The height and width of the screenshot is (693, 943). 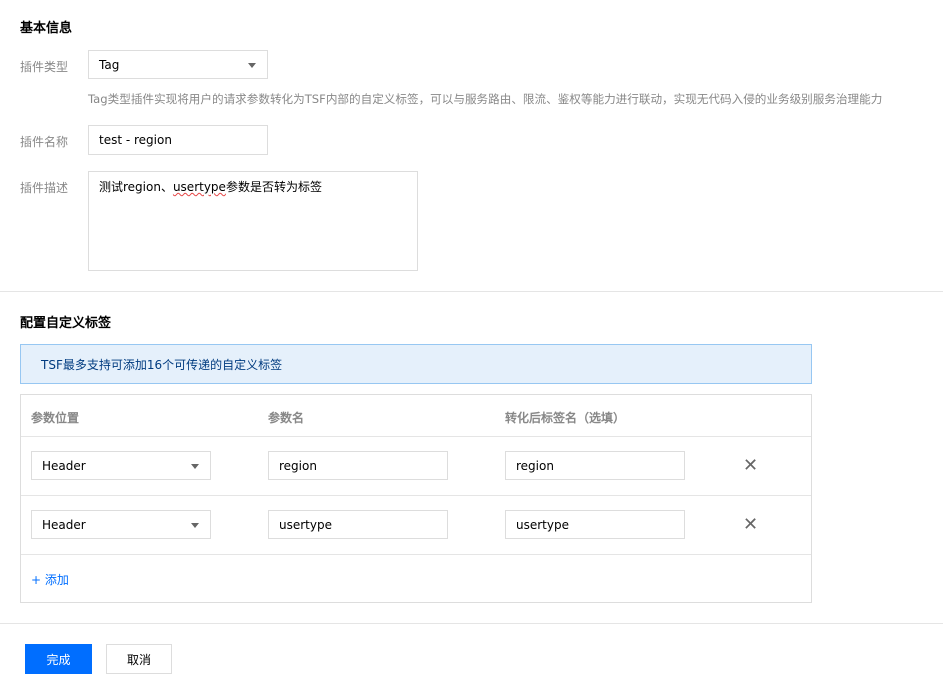 What do you see at coordinates (139, 659) in the screenshot?
I see `cancel-button: 取消` at bounding box center [139, 659].